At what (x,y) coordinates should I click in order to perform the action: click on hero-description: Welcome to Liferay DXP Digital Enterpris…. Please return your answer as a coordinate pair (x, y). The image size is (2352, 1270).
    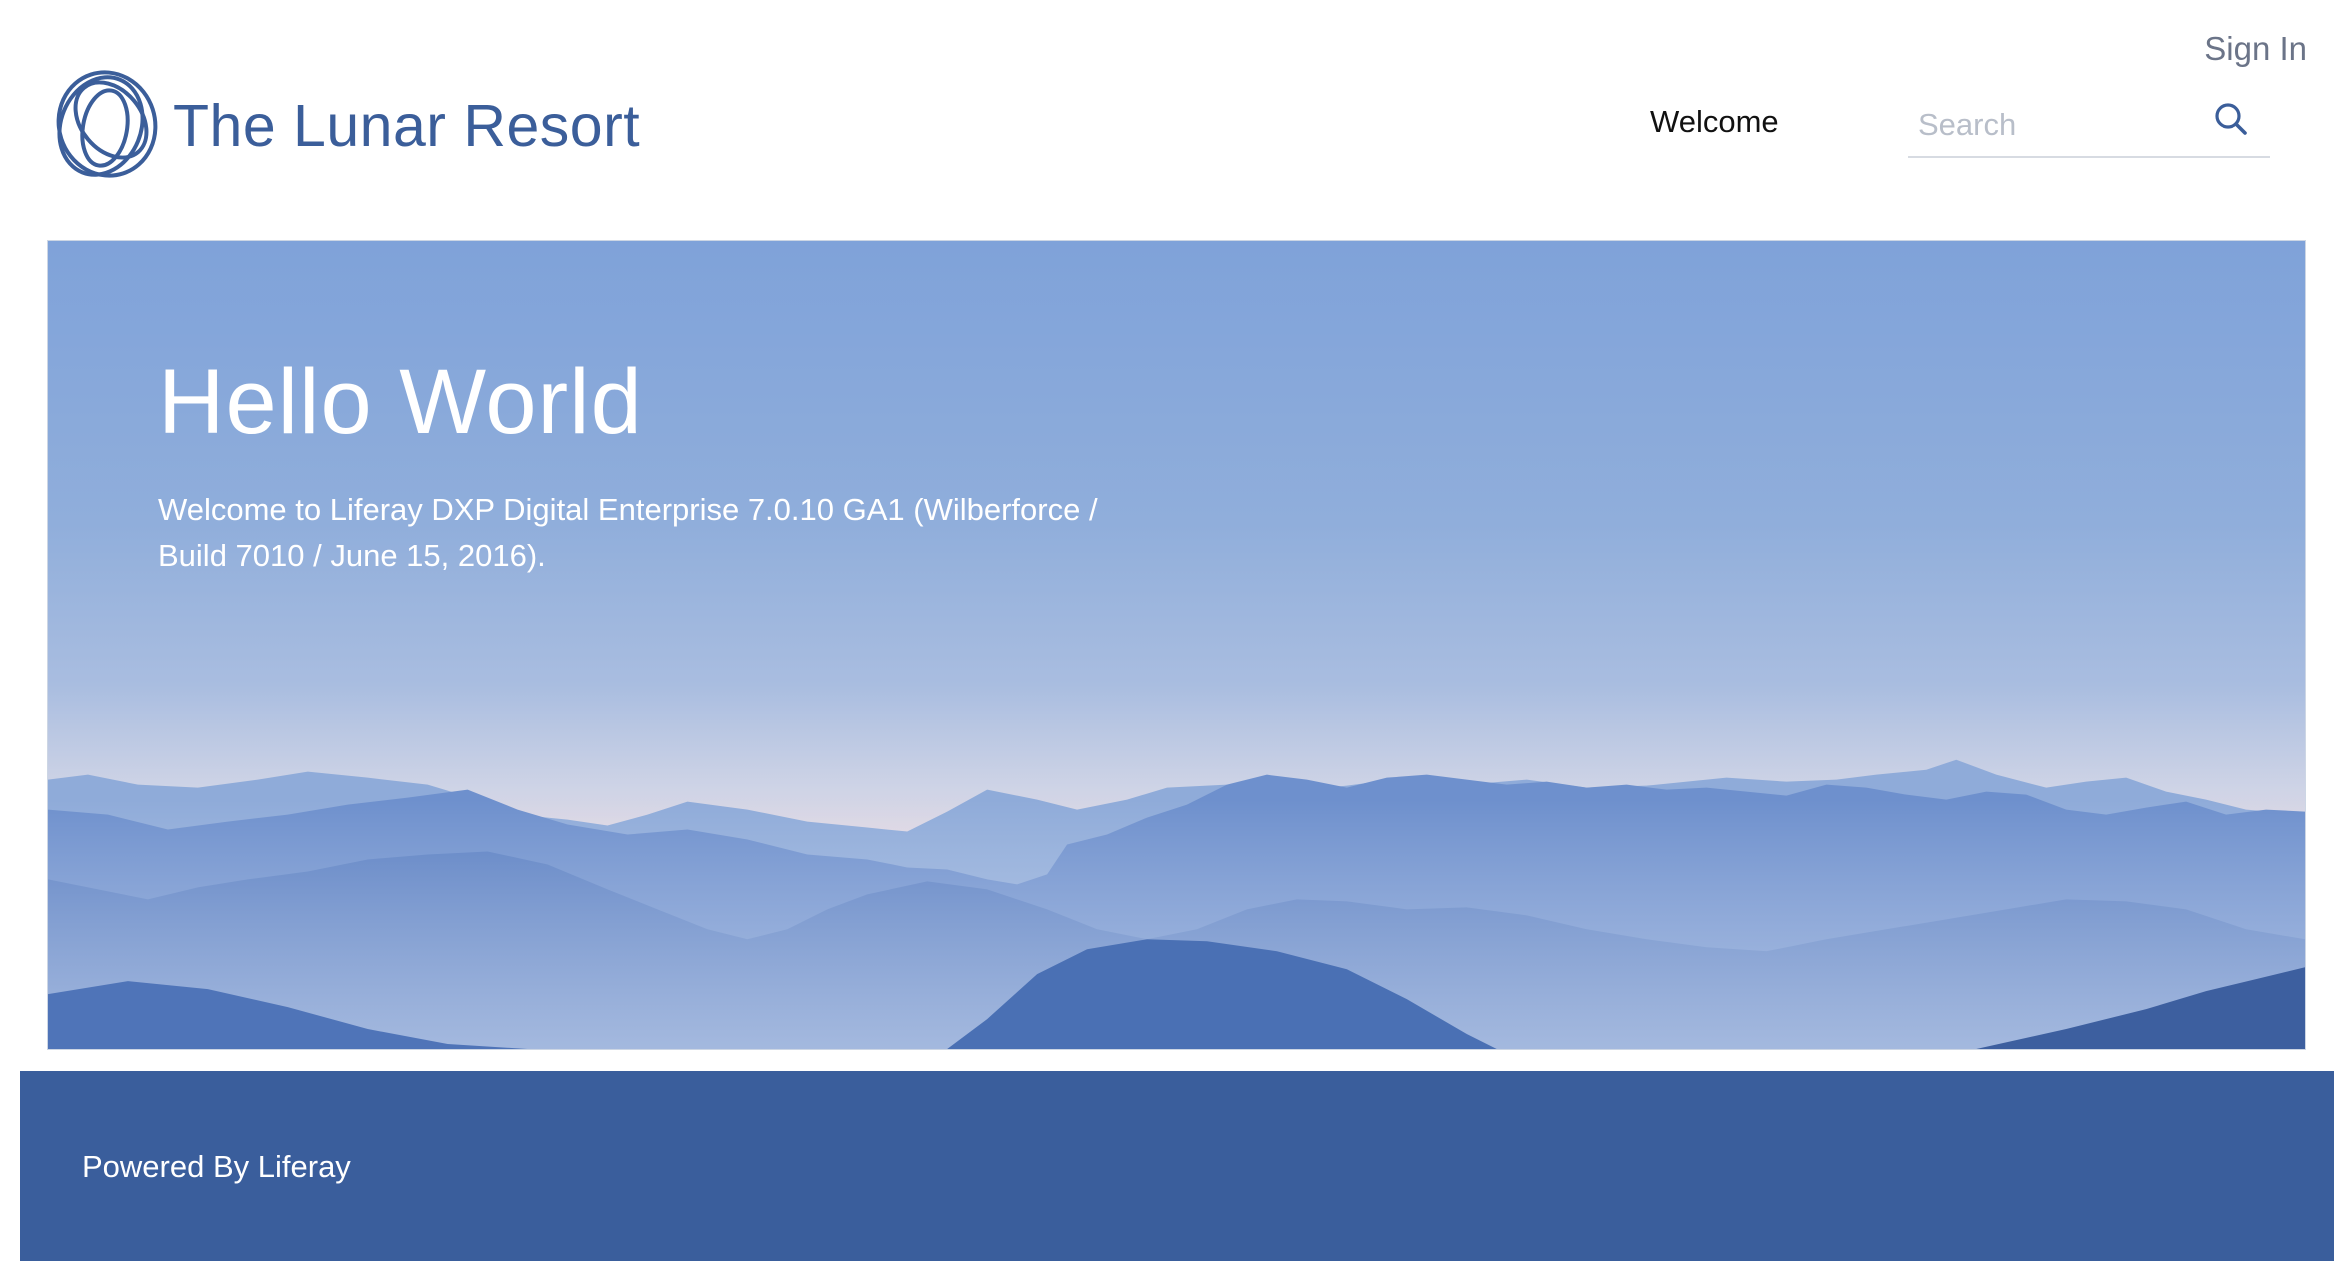
    Looking at the image, I should click on (628, 532).